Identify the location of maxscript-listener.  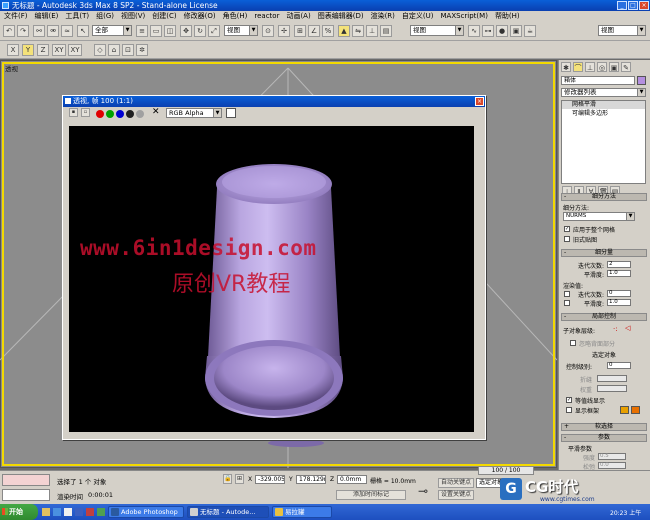
(26, 480).